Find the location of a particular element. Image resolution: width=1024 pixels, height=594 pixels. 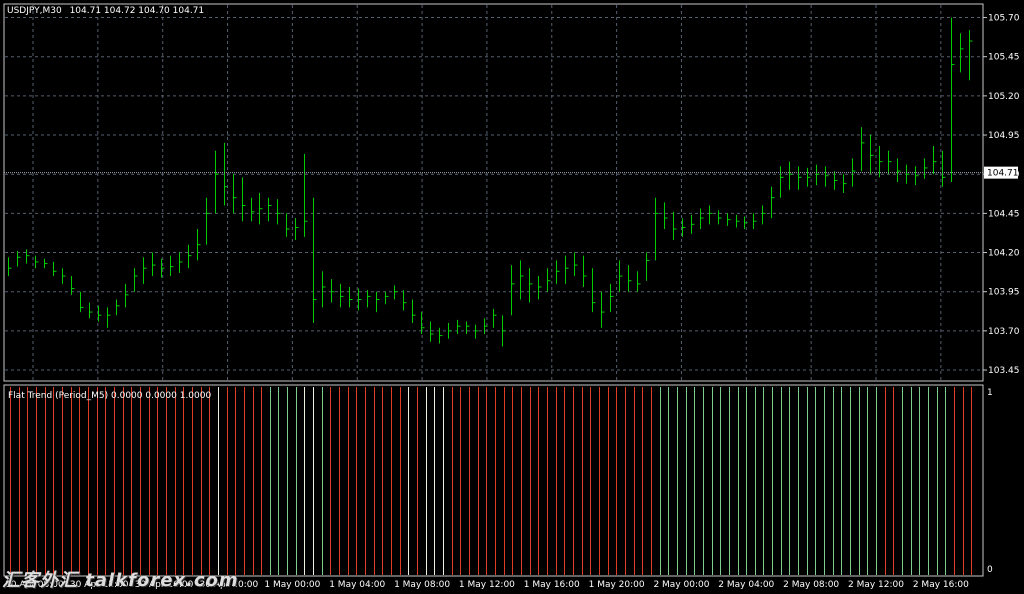

y-tick-label: 104.45 is located at coordinates (1004, 214).